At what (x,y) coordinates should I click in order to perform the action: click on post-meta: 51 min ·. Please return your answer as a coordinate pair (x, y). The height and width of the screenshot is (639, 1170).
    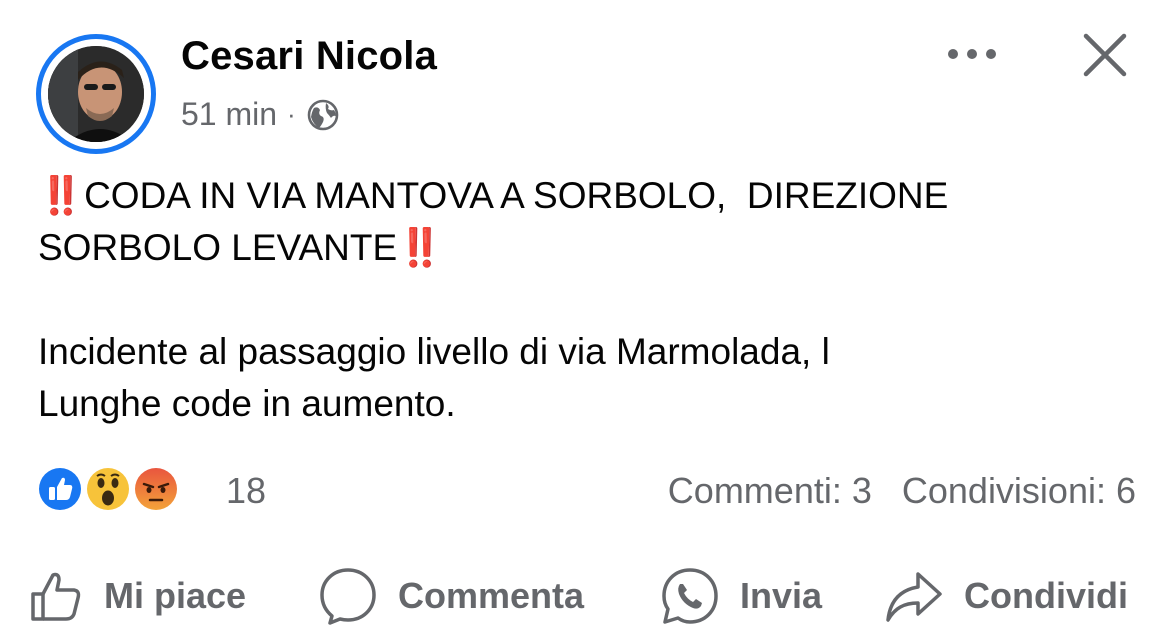
    Looking at the image, I should click on (260, 114).